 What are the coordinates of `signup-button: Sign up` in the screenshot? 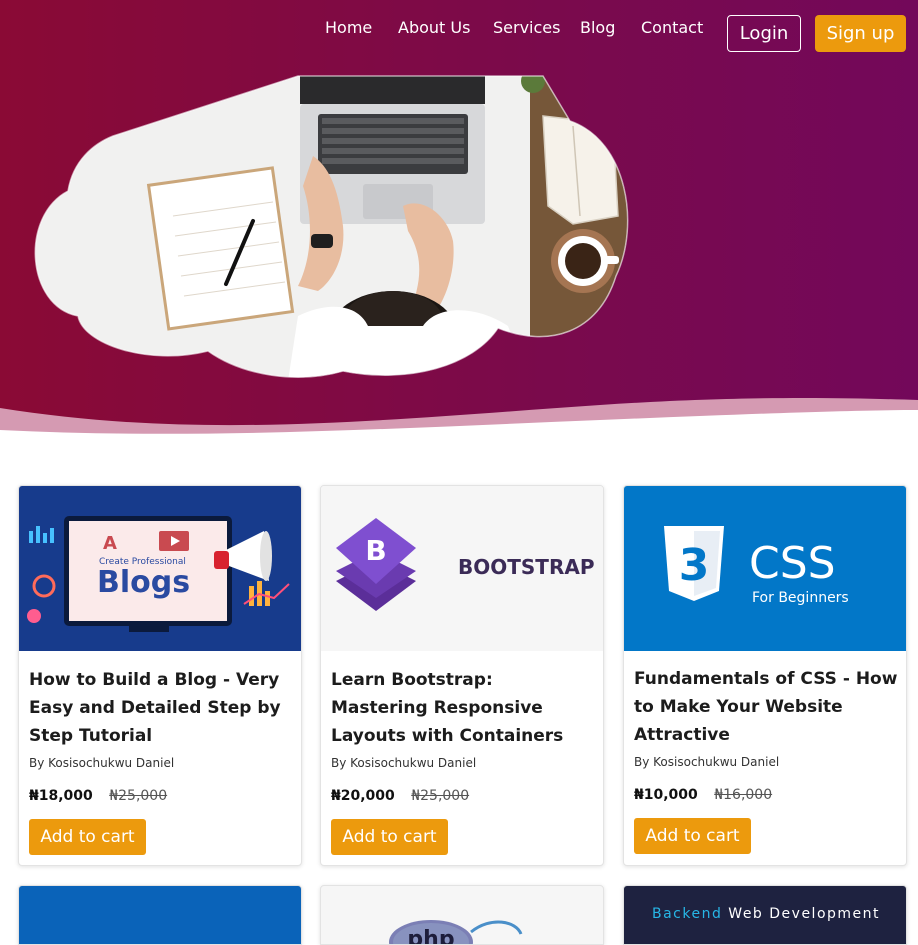 It's located at (860, 33).